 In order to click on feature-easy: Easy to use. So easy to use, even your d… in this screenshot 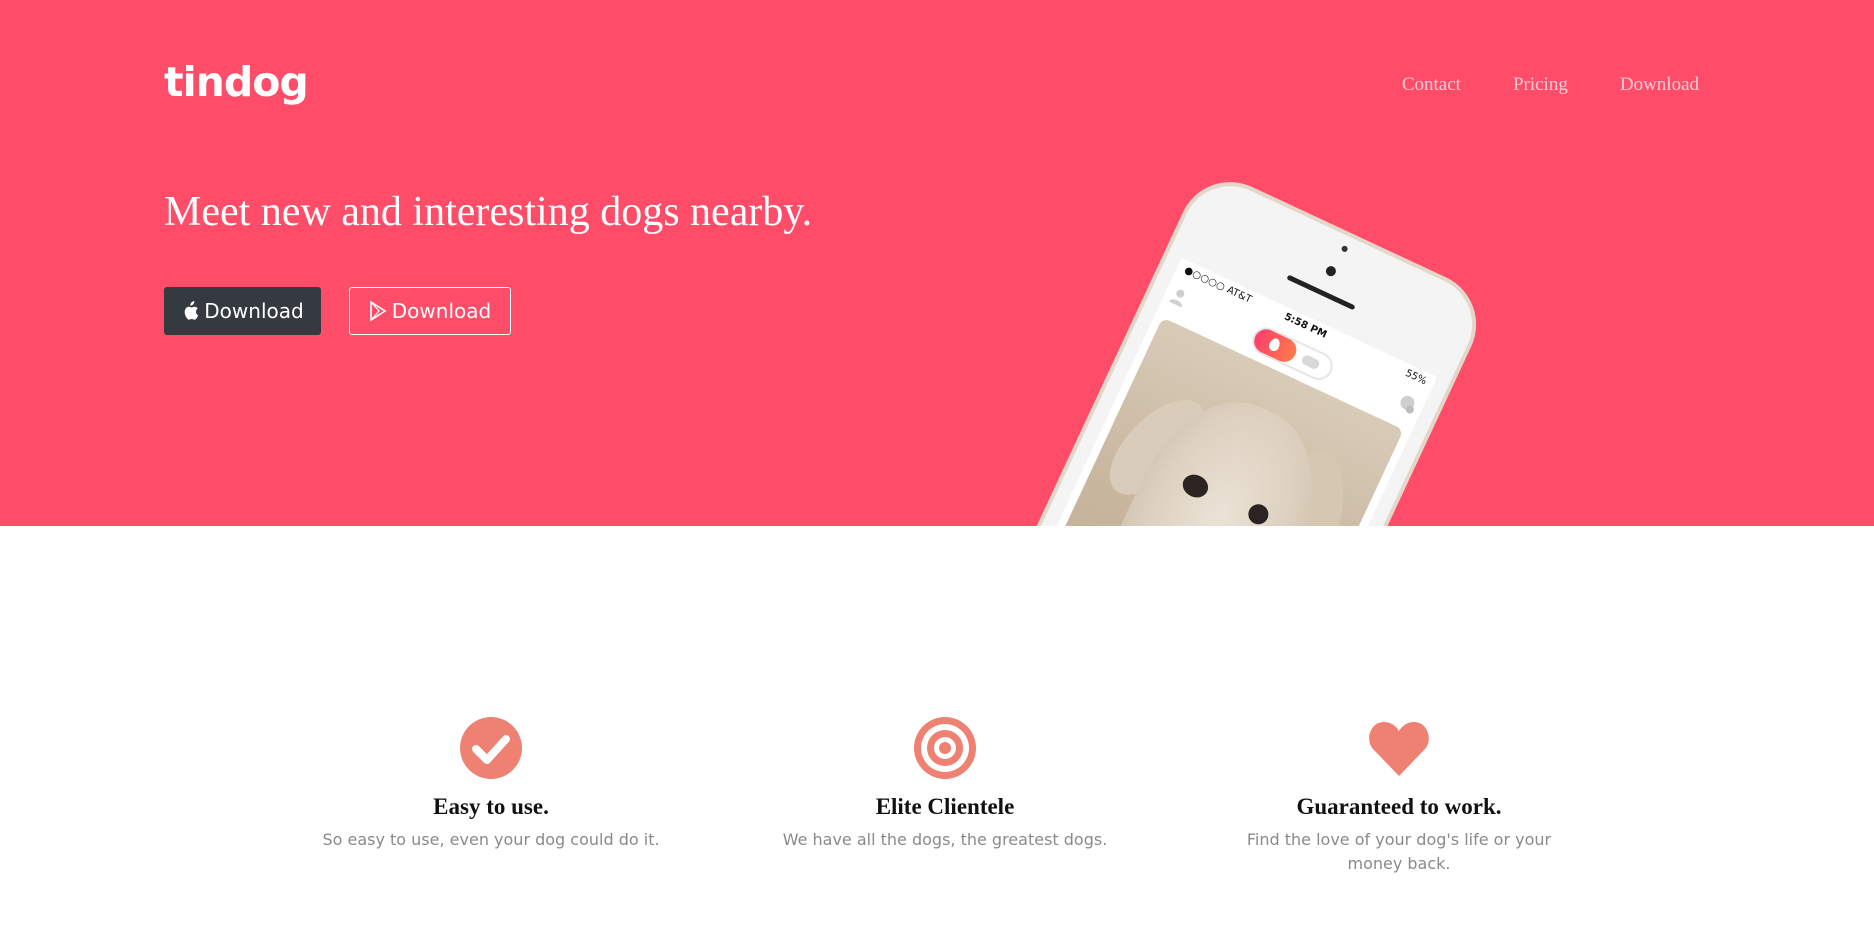, I will do `click(491, 784)`.